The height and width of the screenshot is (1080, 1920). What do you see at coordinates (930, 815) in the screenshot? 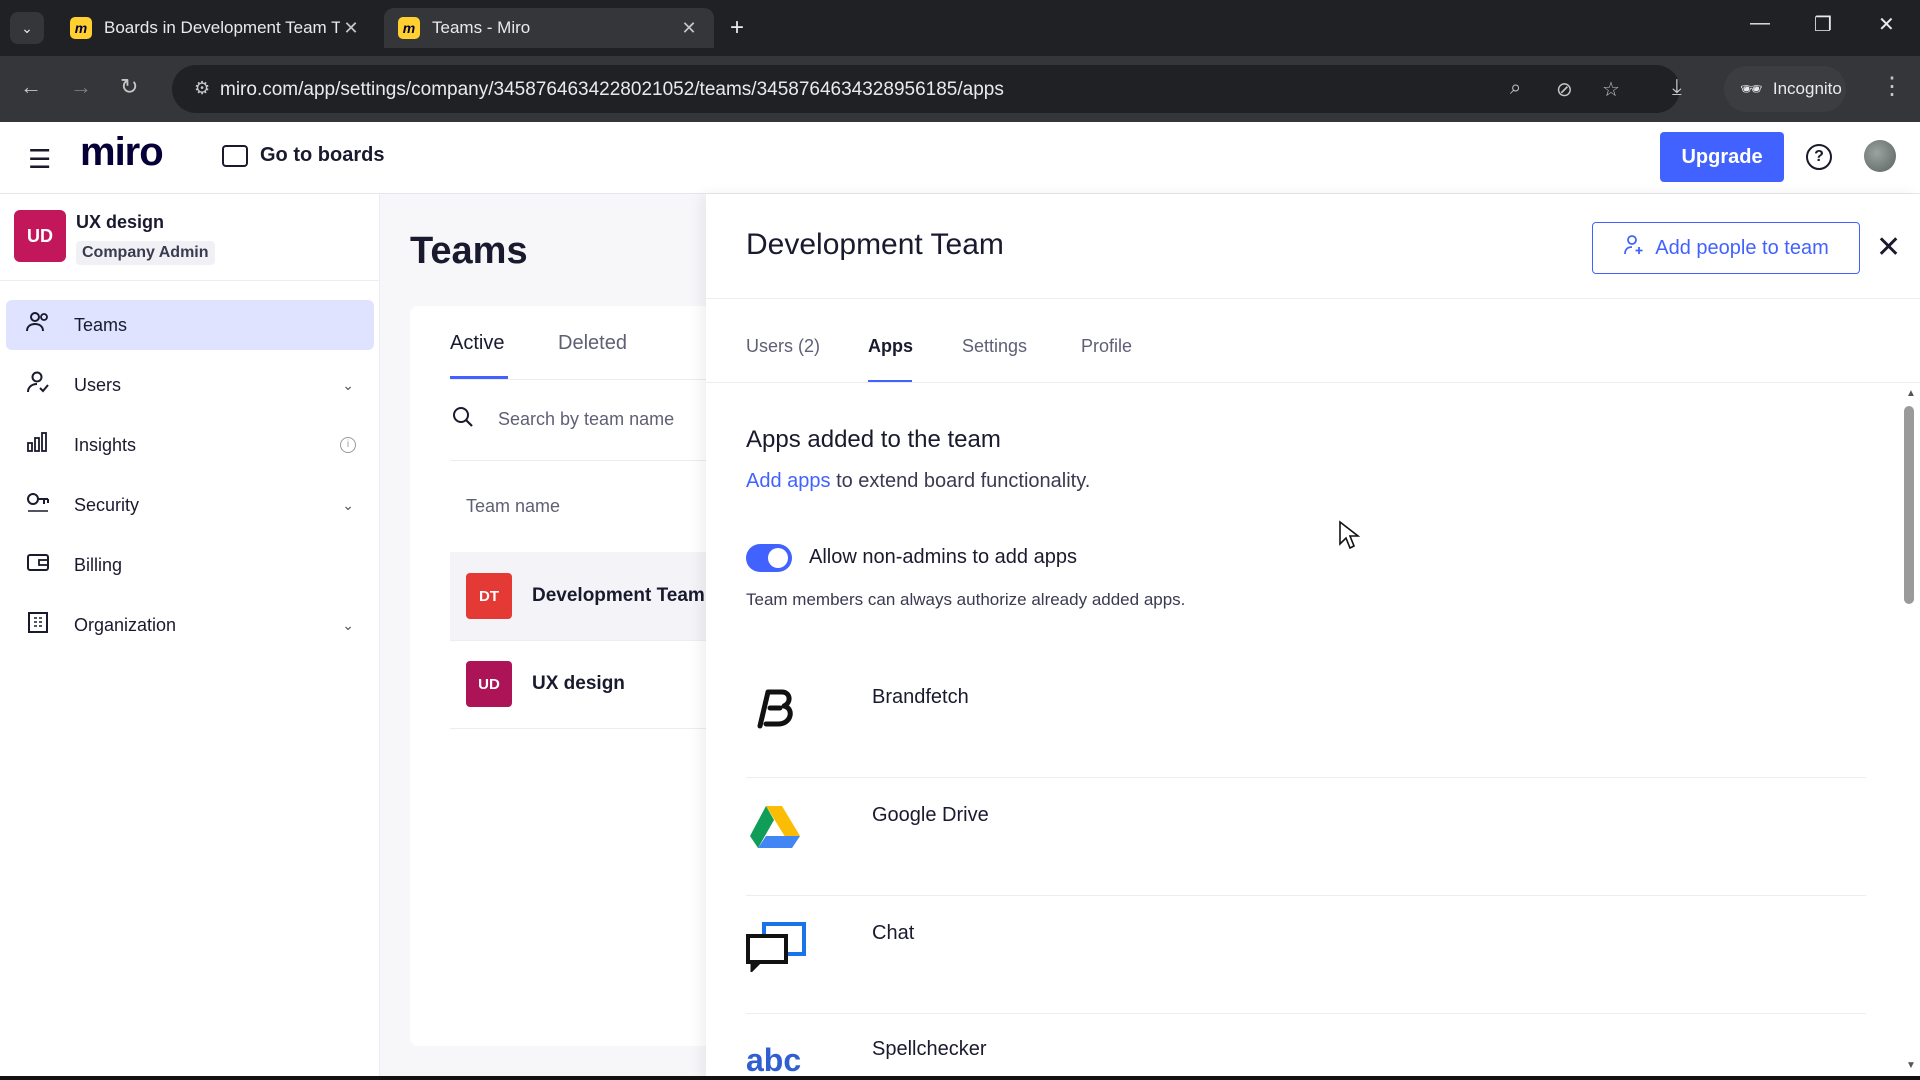
I see `app-name: Google Drive` at bounding box center [930, 815].